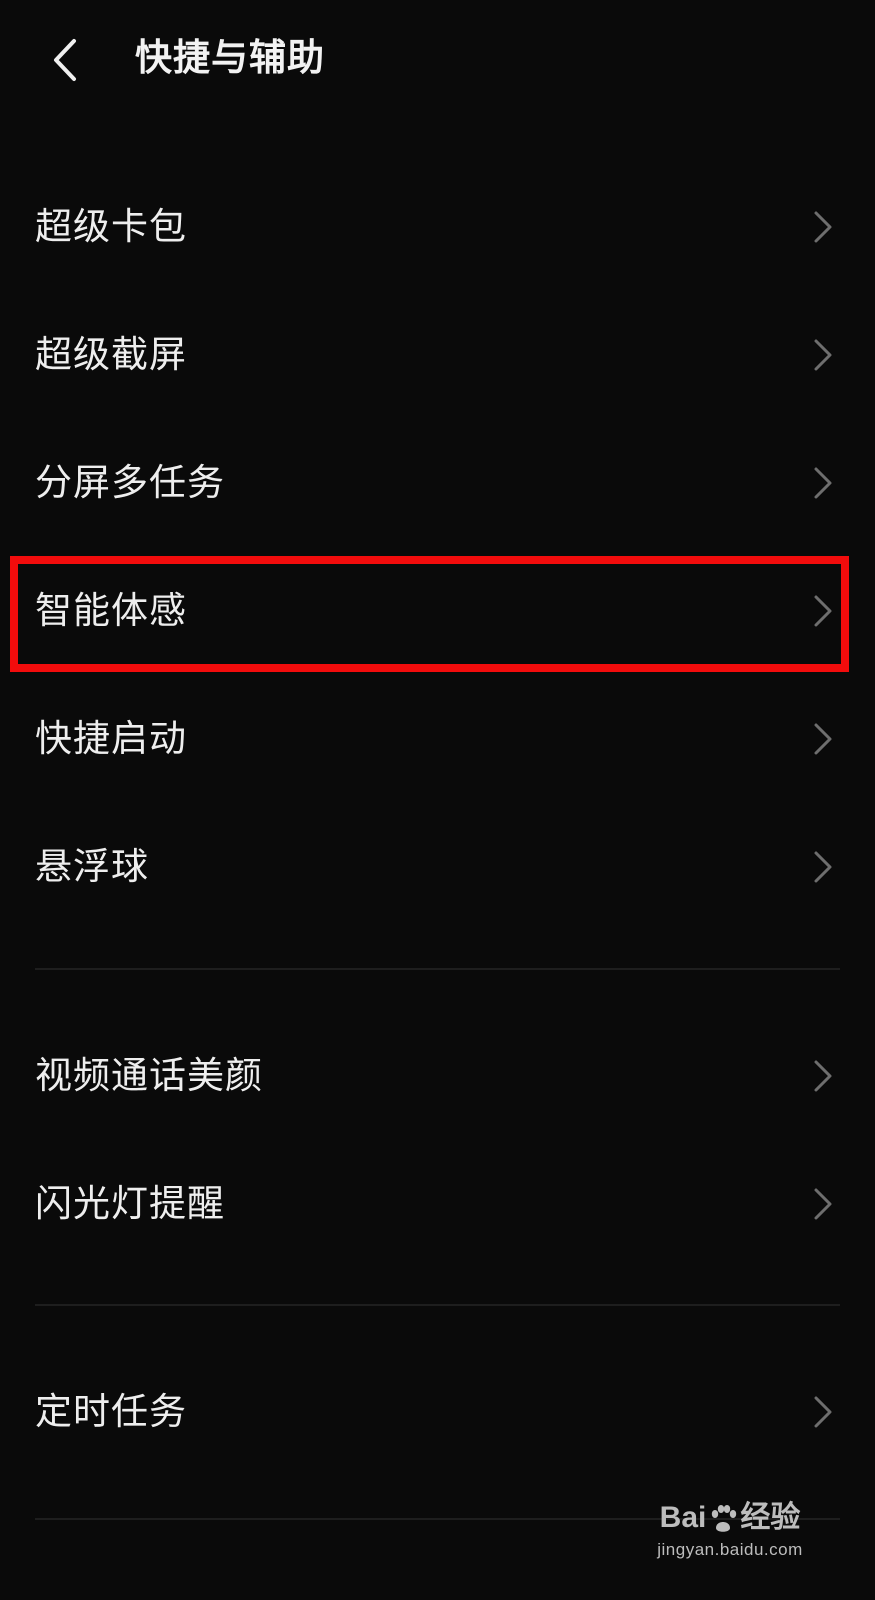 This screenshot has width=875, height=1600. I want to click on list-item-label: 分屏多任务, so click(130, 482).